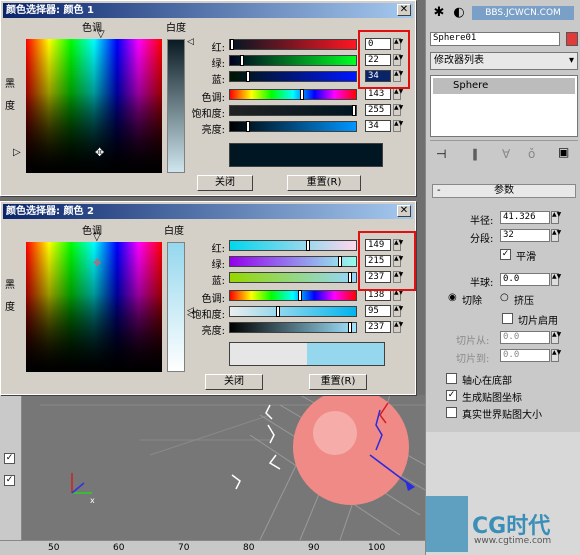 This screenshot has width=580, height=555. I want to click on dialog-1-titlebar: 颜色选择器: 颜色 1 ✕, so click(208, 10).